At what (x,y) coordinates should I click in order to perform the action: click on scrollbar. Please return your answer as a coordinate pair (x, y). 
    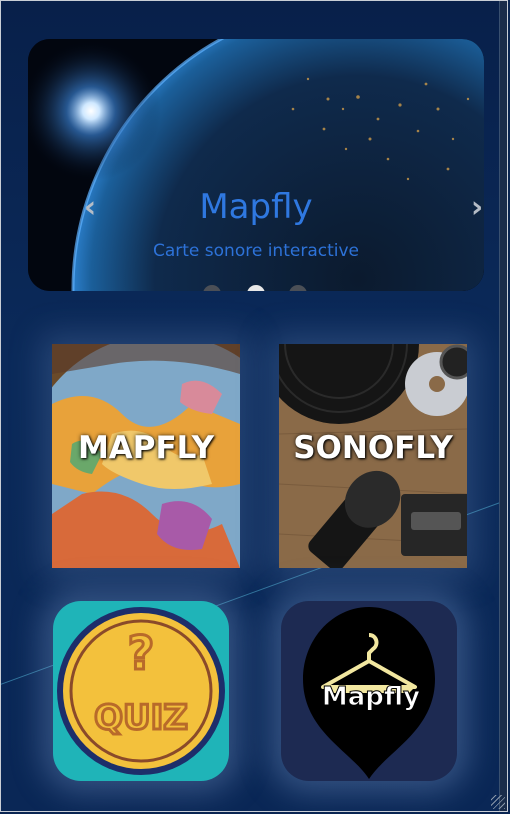
    Looking at the image, I should click on (503, 406).